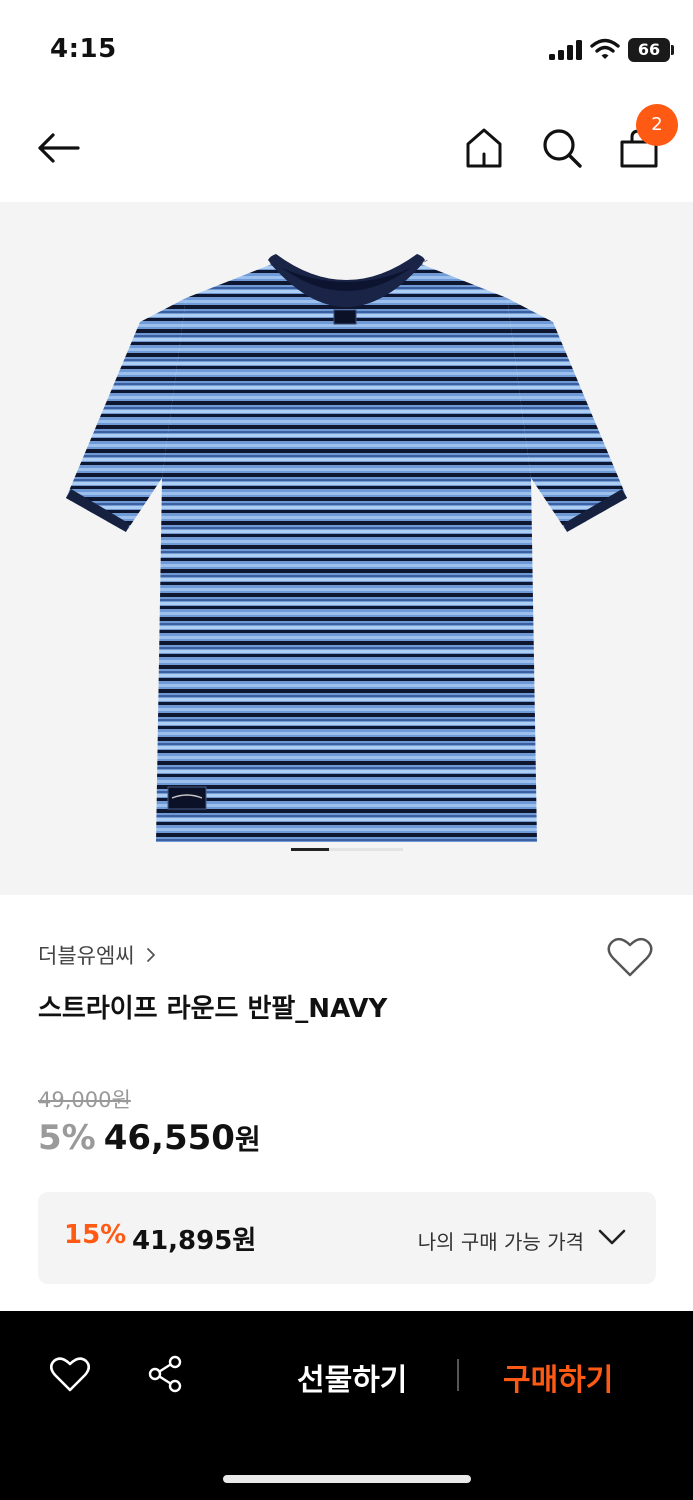 This screenshot has height=1500, width=693. I want to click on brand-link: 더블유엠씨, so click(97, 955).